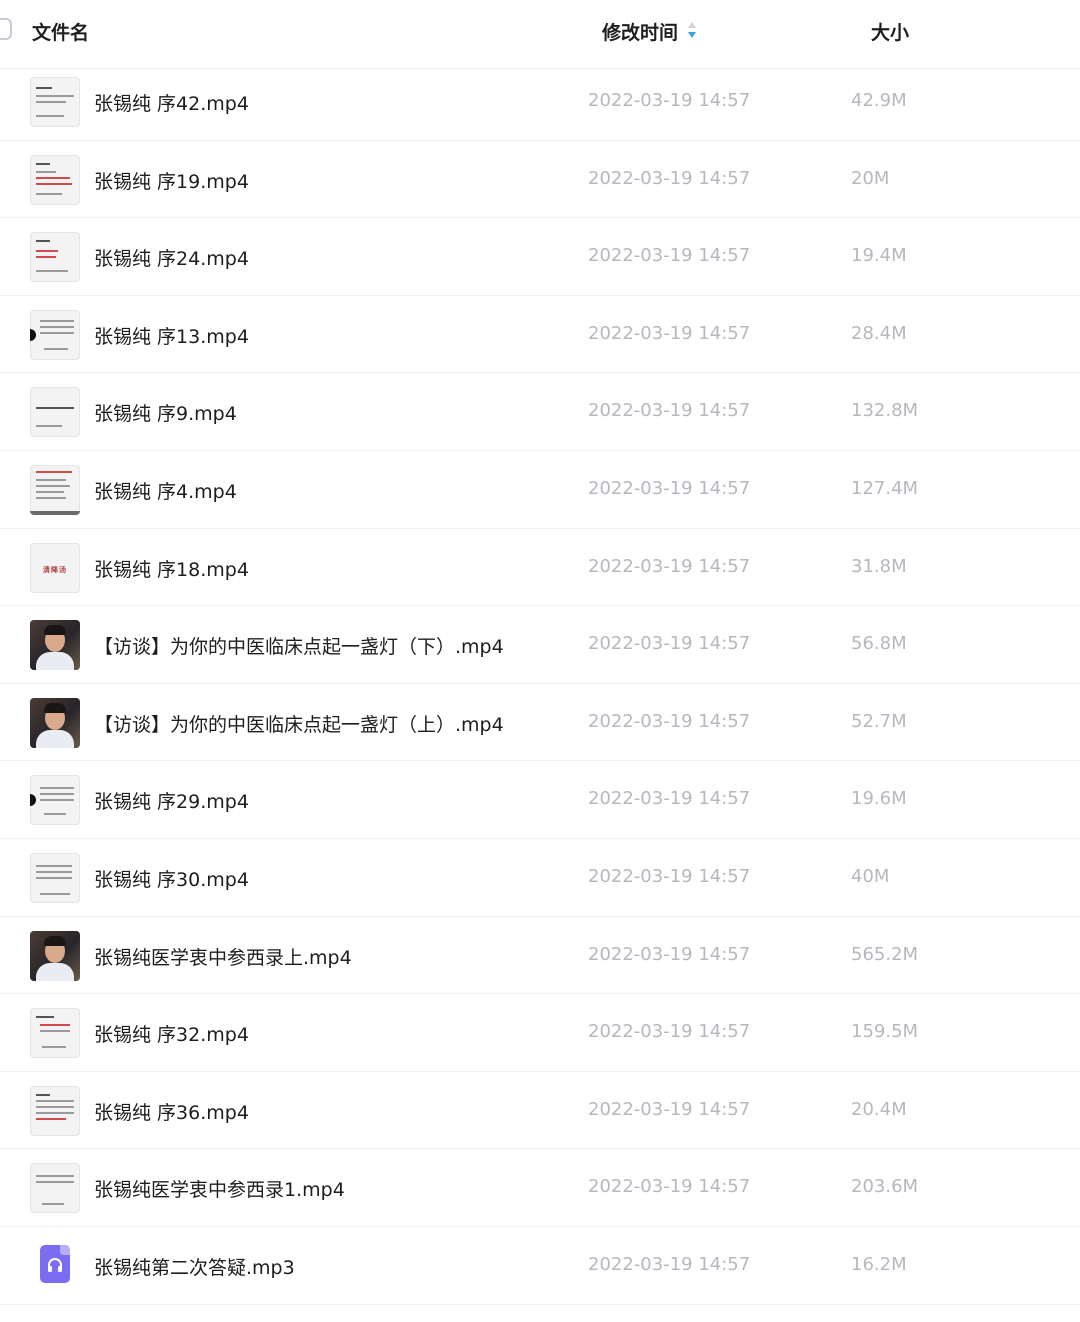 This screenshot has width=1080, height=1322. I want to click on file-size: 28.4M, so click(879, 333).